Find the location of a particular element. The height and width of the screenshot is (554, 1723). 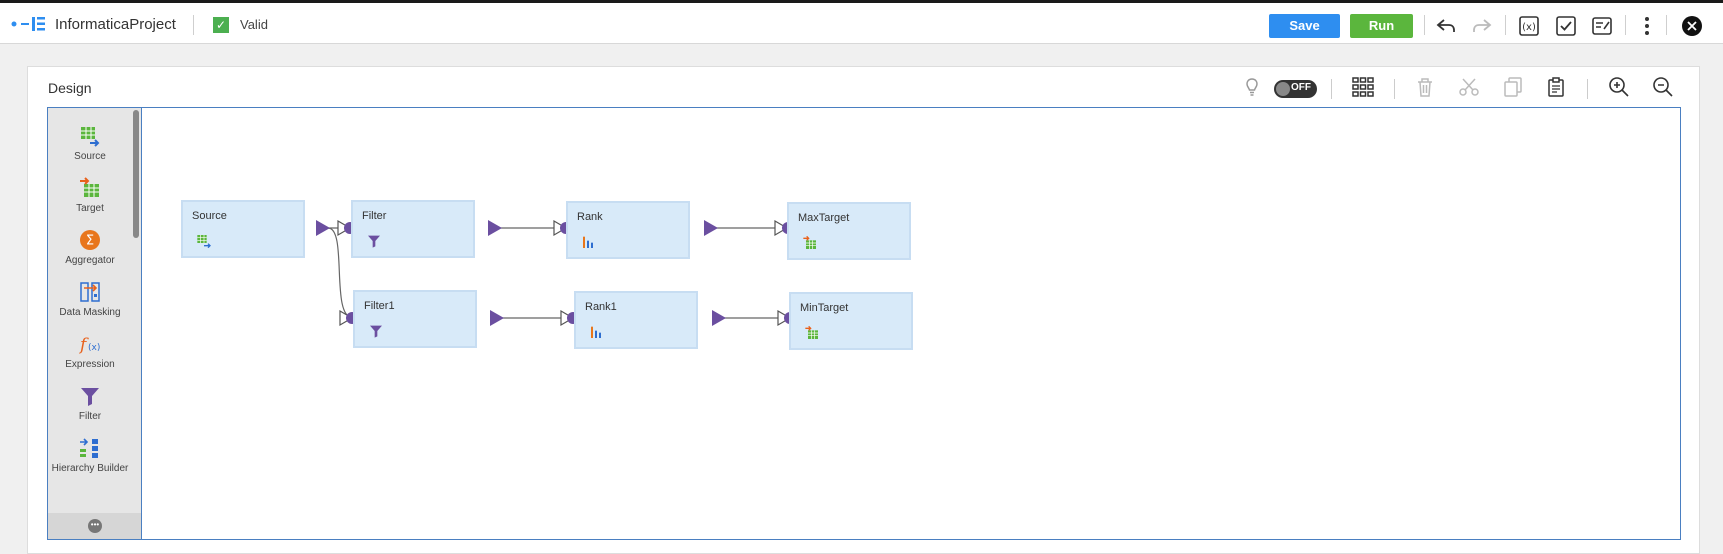

undo-icon is located at coordinates (1446, 26).